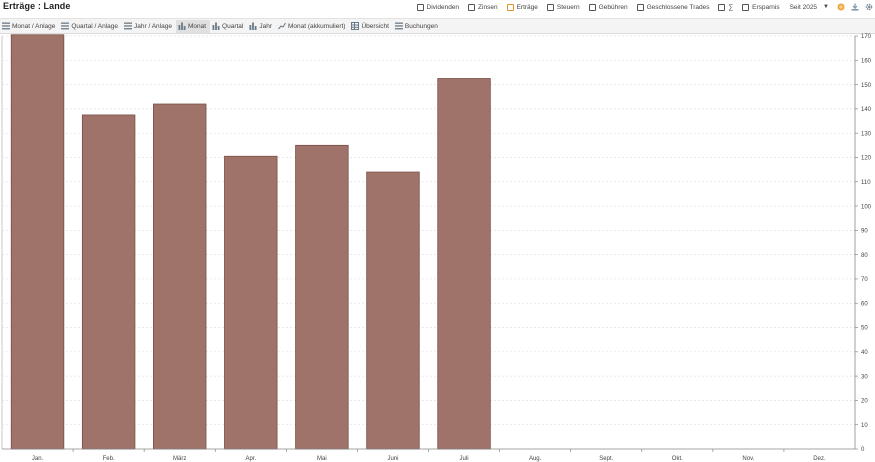 The width and height of the screenshot is (875, 462). I want to click on filter-zinsen: Zinsen, so click(483, 7).